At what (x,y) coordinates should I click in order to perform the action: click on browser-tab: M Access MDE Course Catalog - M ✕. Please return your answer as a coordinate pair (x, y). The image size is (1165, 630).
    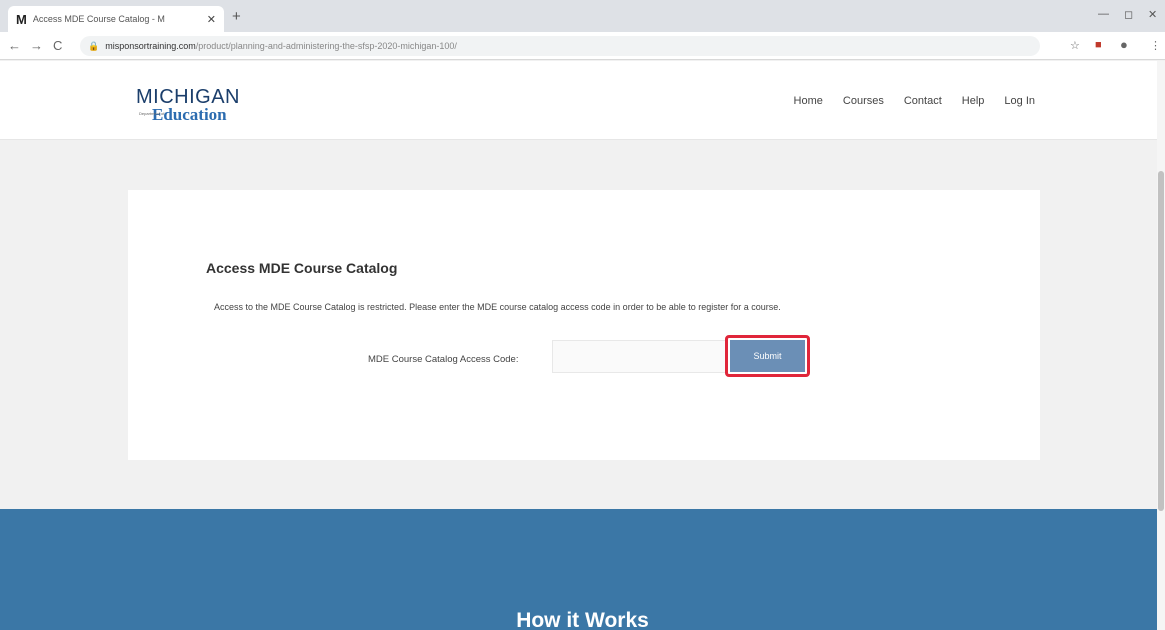
    Looking at the image, I should click on (116, 19).